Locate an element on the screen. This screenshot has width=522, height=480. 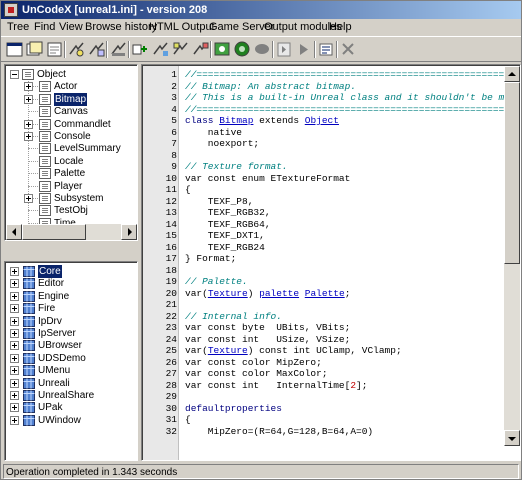
package-node: Core is located at coordinates (71, 271).